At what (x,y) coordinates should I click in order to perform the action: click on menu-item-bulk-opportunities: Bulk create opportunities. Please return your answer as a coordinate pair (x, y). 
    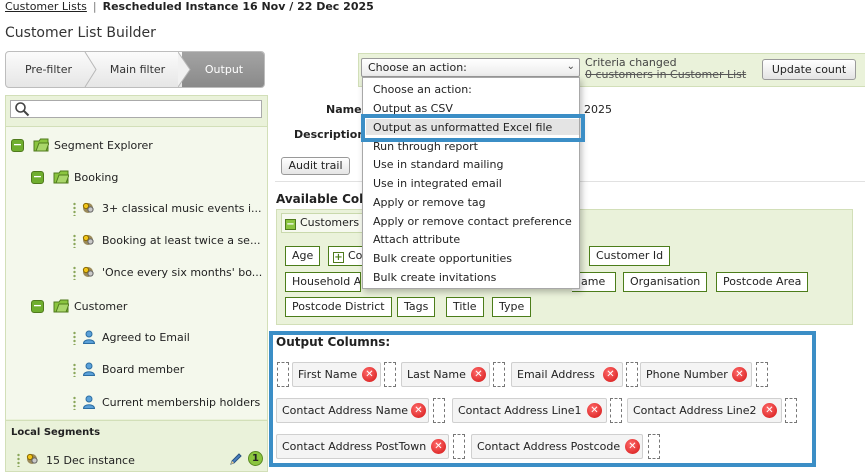
    Looking at the image, I should click on (442, 258).